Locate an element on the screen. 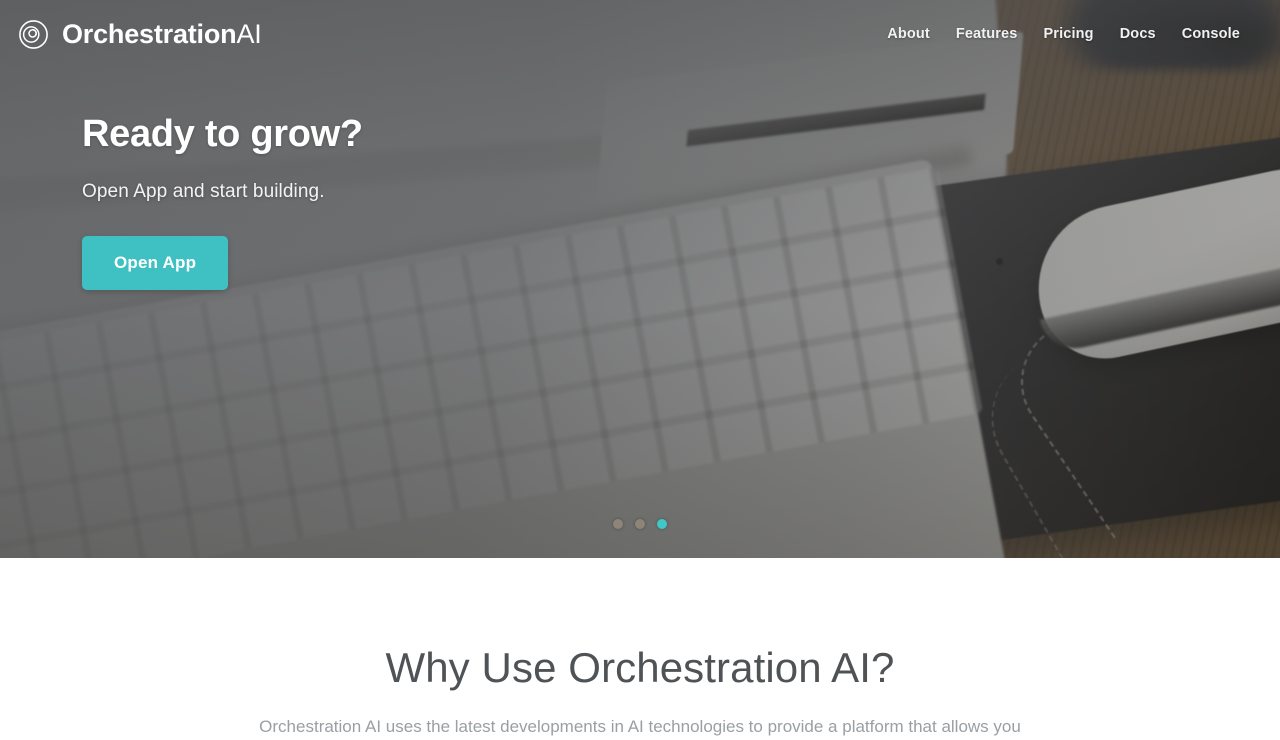  nav-link-console: Console is located at coordinates (1211, 34).